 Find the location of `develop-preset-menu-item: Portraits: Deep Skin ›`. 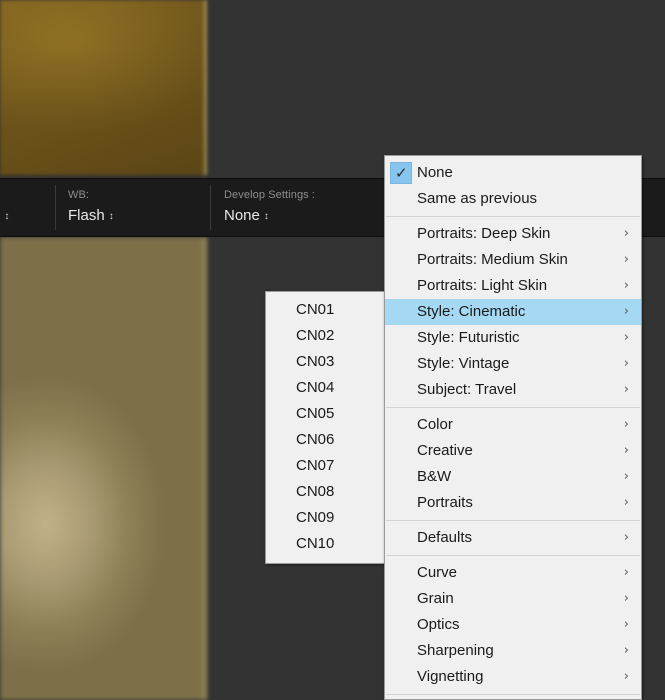

develop-preset-menu-item: Portraits: Deep Skin › is located at coordinates (513, 234).